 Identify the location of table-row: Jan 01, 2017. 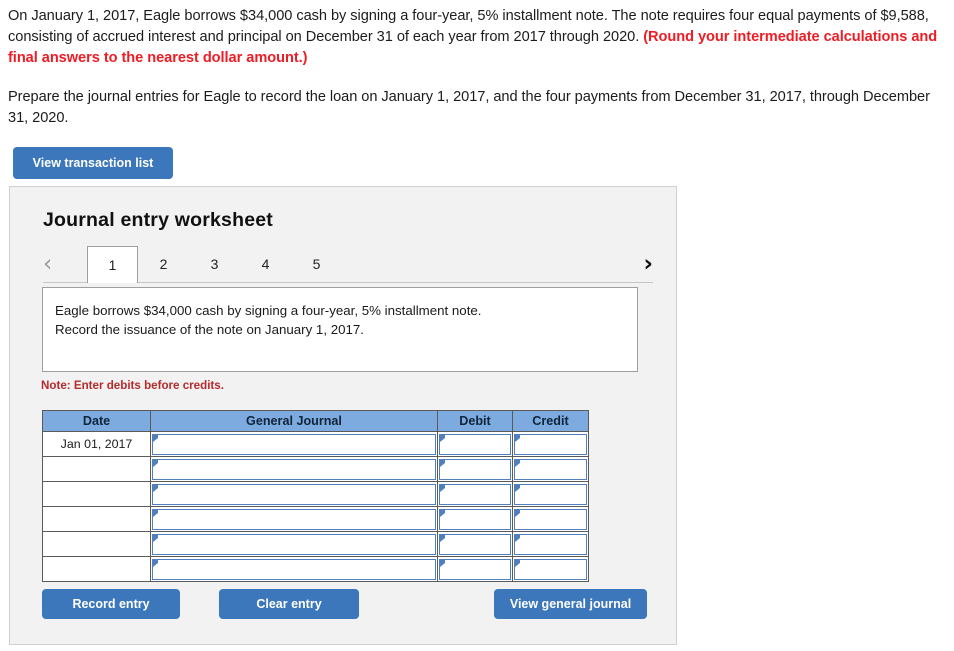
(315, 444).